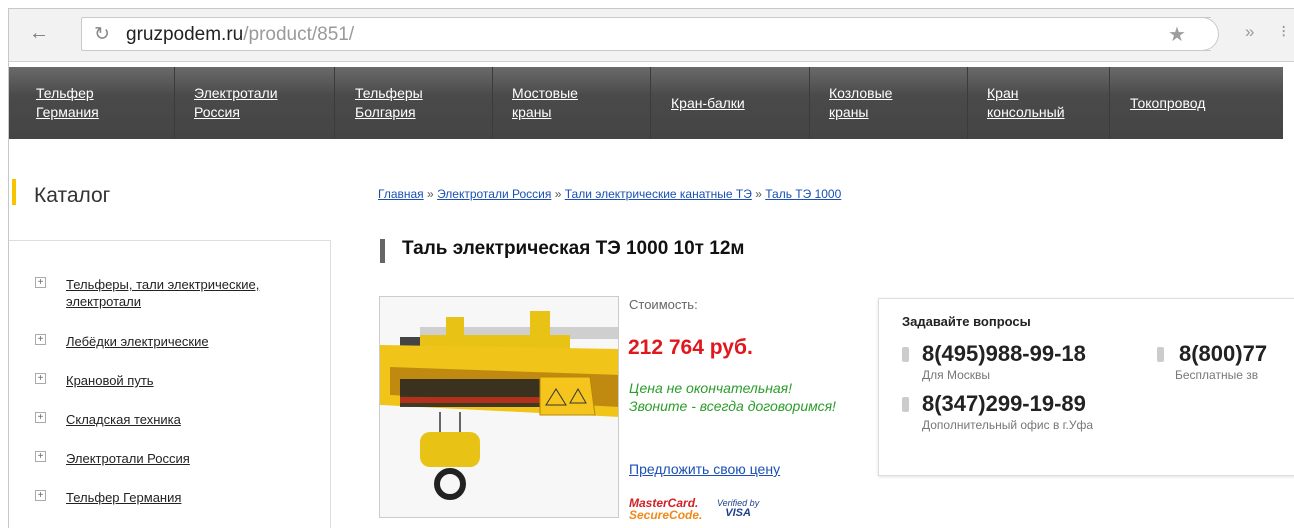 This screenshot has width=1294, height=528. I want to click on nav-item-gantry-cranes: Козловые краны, so click(860, 103).